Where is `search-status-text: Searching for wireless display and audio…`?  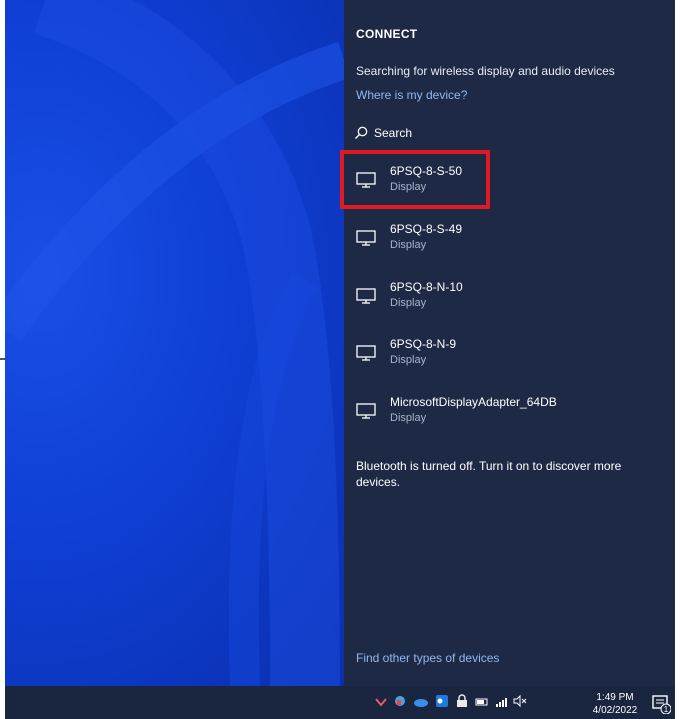
search-status-text: Searching for wireless display and audio… is located at coordinates (485, 71).